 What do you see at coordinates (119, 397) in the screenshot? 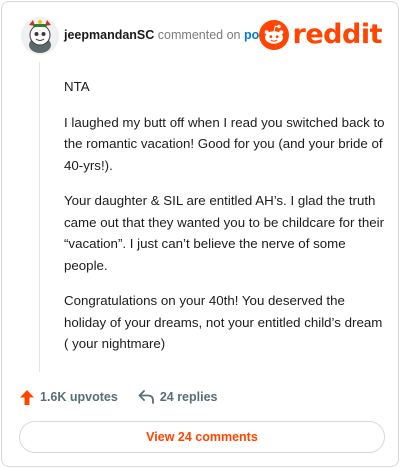
I see `comment-actions: 1.6K upvotes 24 replies` at bounding box center [119, 397].